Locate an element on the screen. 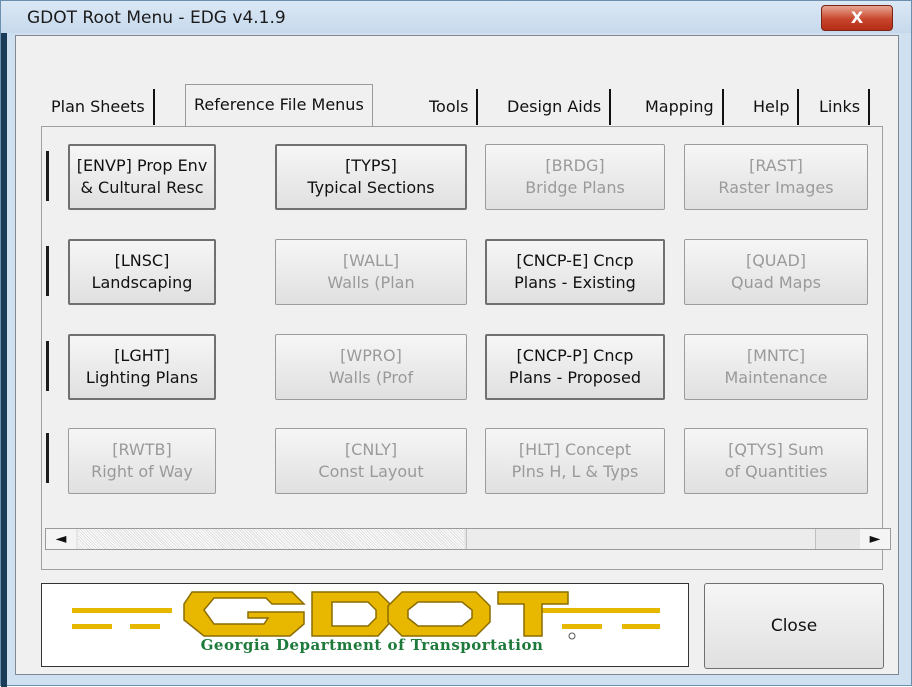 The height and width of the screenshot is (687, 912). button-label-line1: [LGHT] is located at coordinates (142, 355).